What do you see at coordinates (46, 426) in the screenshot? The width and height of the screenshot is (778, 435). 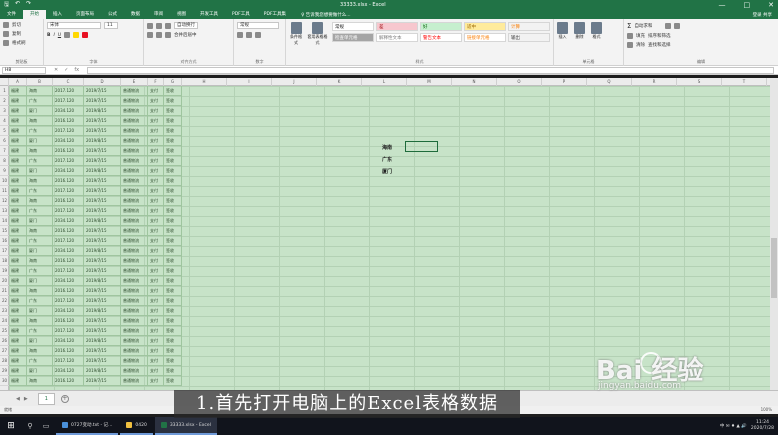 I see `task-view-icon: ▭` at bounding box center [46, 426].